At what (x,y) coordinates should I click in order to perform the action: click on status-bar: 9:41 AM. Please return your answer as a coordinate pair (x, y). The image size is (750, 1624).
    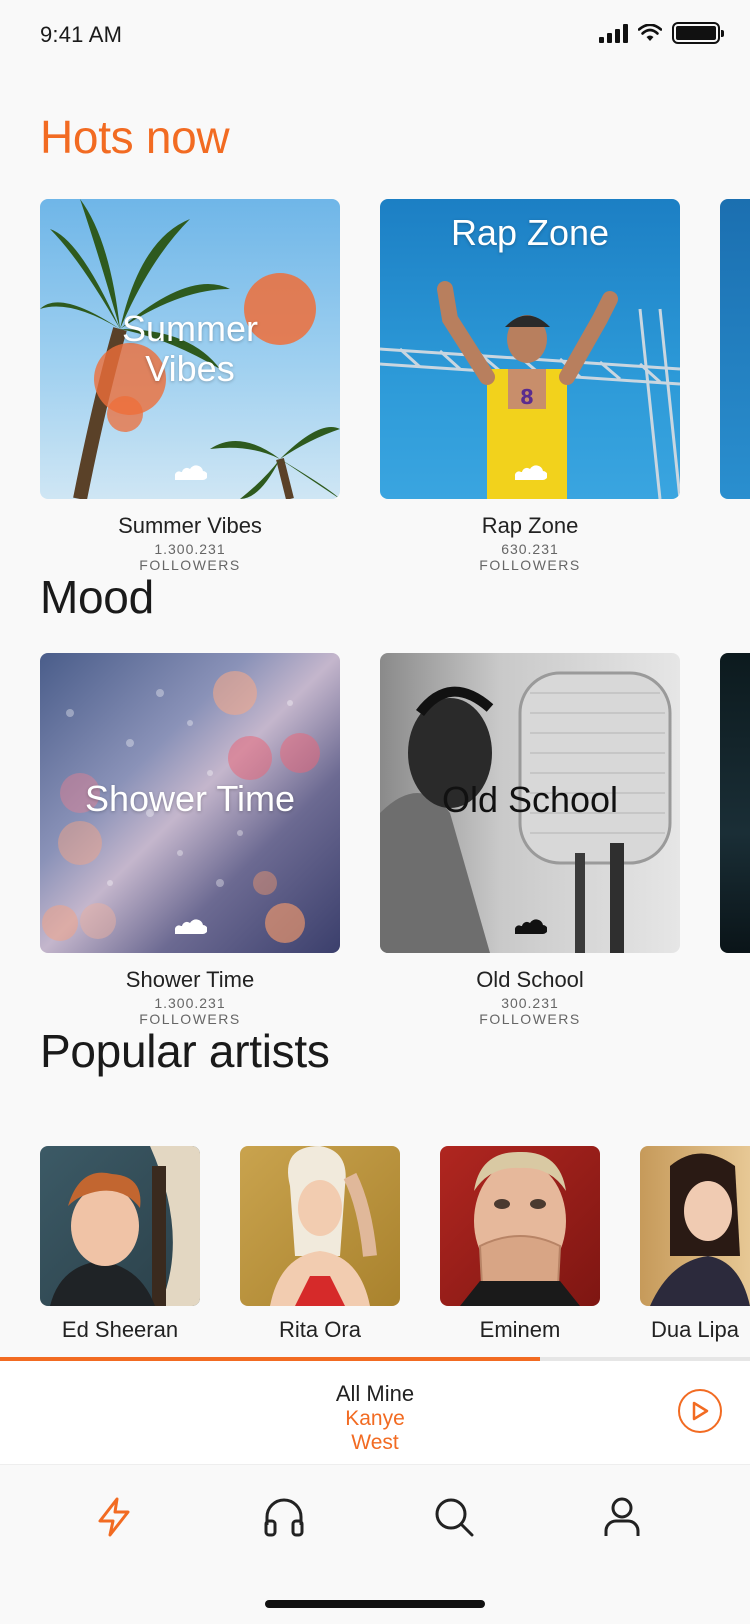
    Looking at the image, I should click on (375, 44).